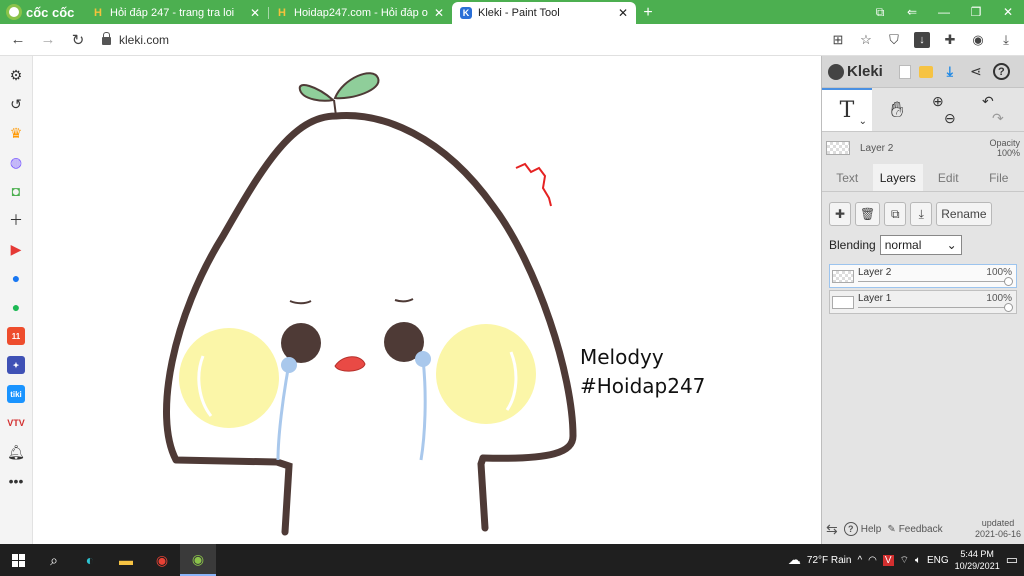 The image size is (1024, 576). What do you see at coordinates (16, 394) in the screenshot?
I see `tiki-icon: tiki` at bounding box center [16, 394].